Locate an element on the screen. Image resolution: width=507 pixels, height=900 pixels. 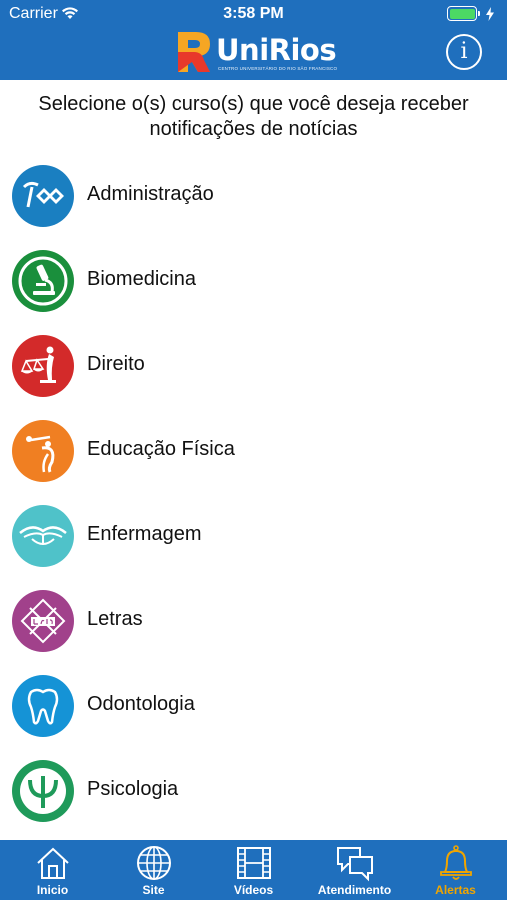
globe-icon is located at coordinates (154, 863).